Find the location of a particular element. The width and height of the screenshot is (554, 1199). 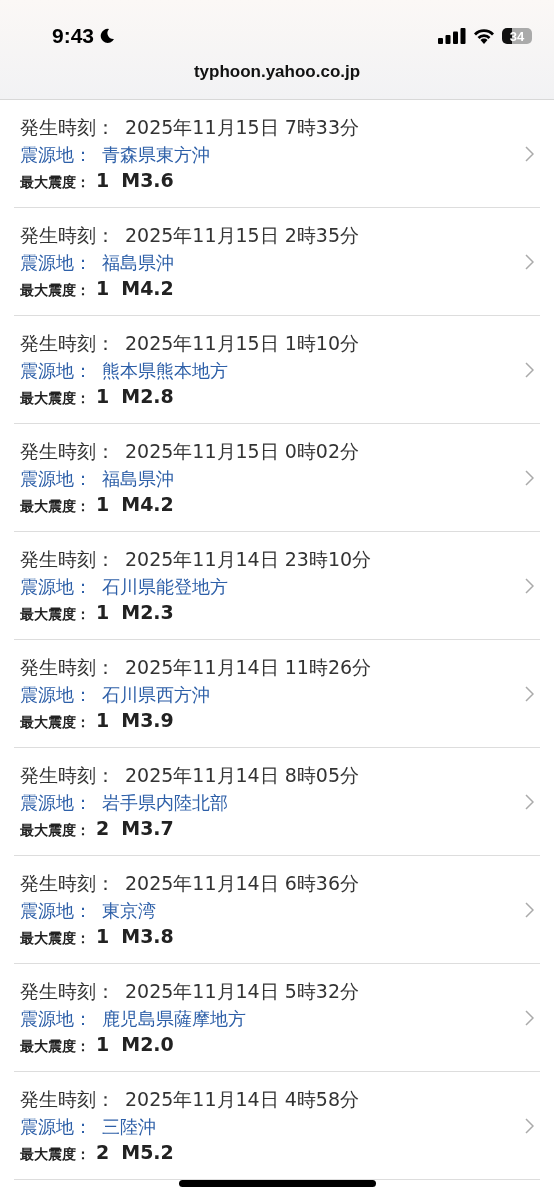

earthquake-list-item: 発生時刻： 2025年11月14日 6時36分 震源地： 東京湾 最大震度： 1 M3.8 is located at coordinates (277, 909).